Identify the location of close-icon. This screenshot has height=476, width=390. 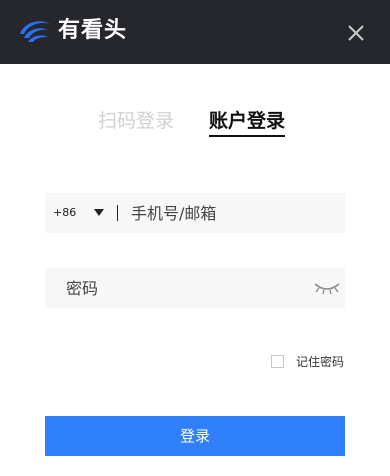
(356, 33).